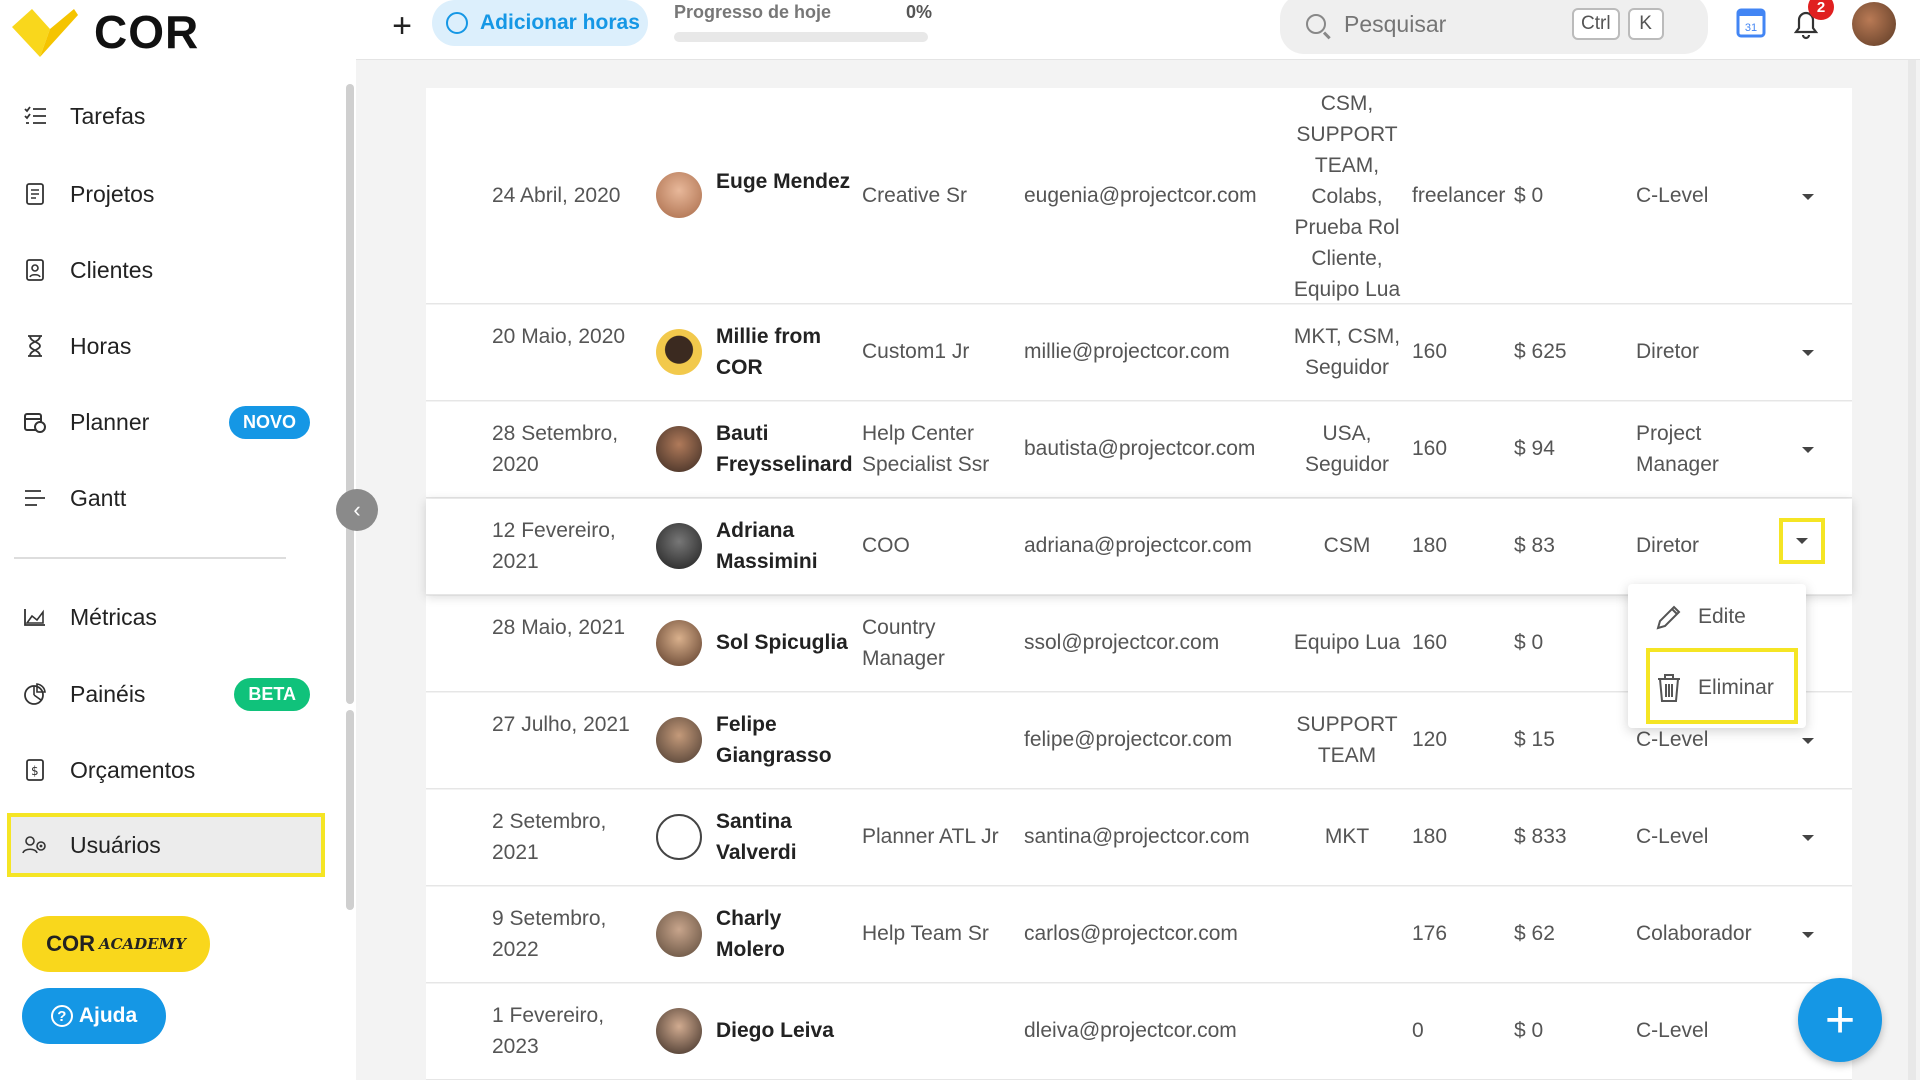 This screenshot has height=1080, width=1920. I want to click on page-scrollbar, so click(1912, 570).